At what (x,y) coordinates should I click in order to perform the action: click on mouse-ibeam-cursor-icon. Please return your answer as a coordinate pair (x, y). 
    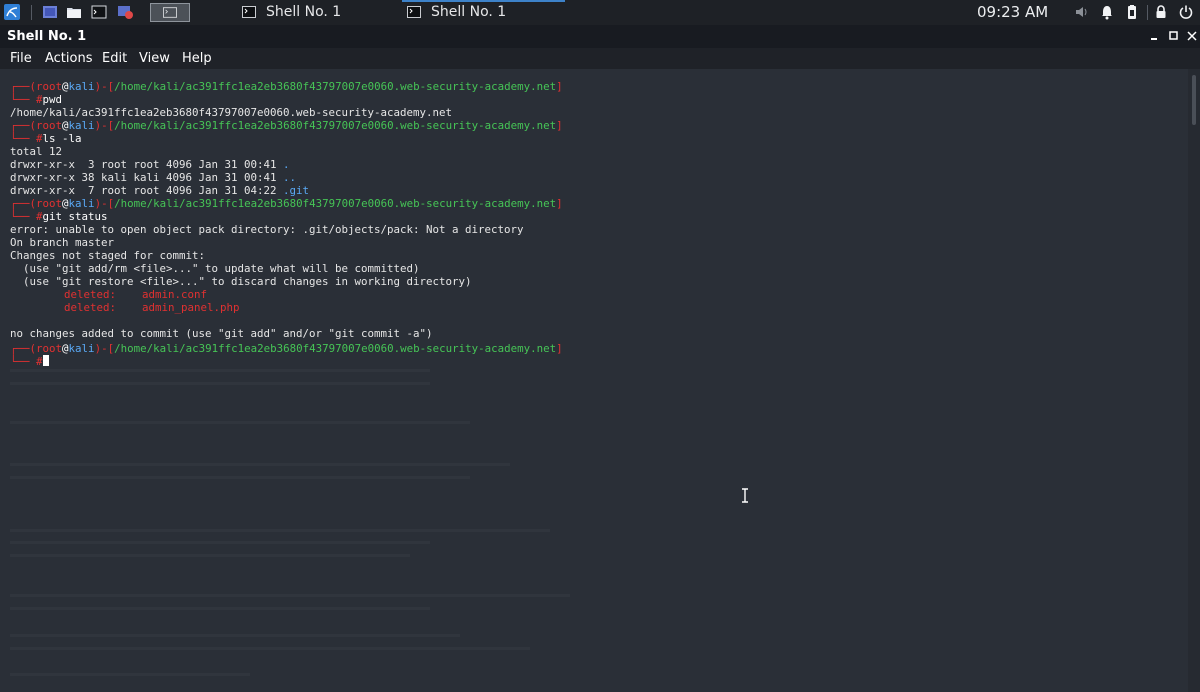
    Looking at the image, I should click on (745, 495).